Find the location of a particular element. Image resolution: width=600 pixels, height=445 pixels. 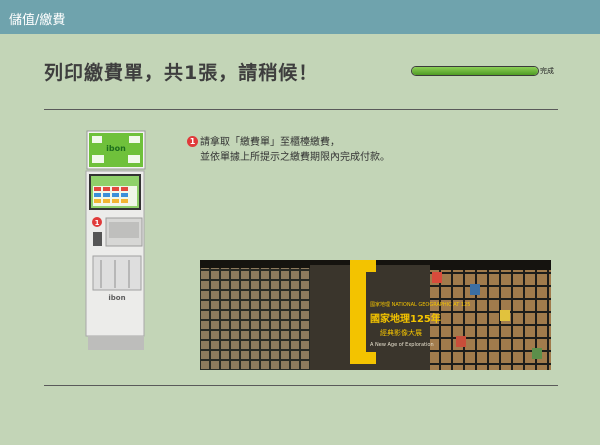

kiosk-screen-logo: ibon is located at coordinates (116, 148).